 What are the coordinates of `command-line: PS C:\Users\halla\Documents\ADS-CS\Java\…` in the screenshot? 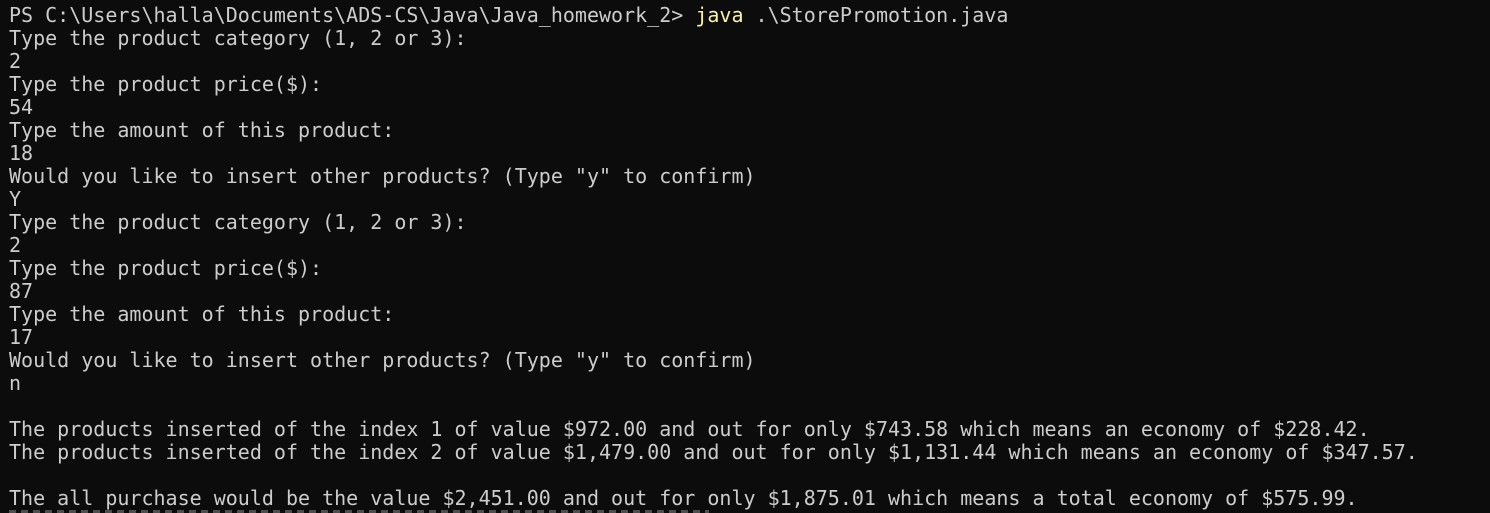 It's located at (749, 15).